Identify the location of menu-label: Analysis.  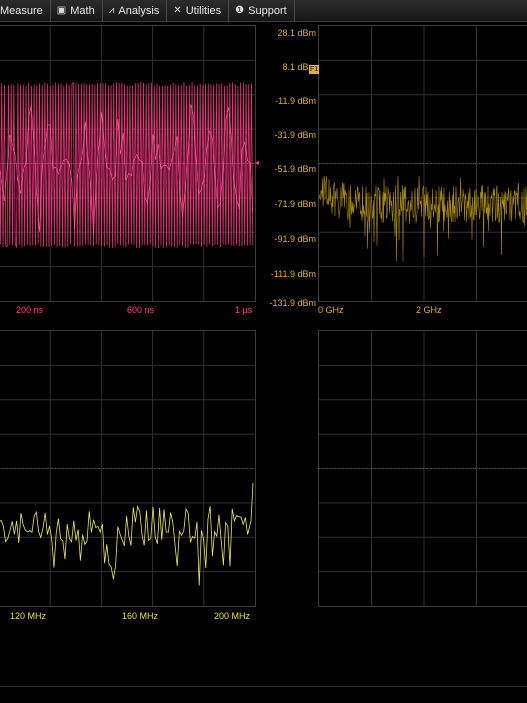
(139, 10).